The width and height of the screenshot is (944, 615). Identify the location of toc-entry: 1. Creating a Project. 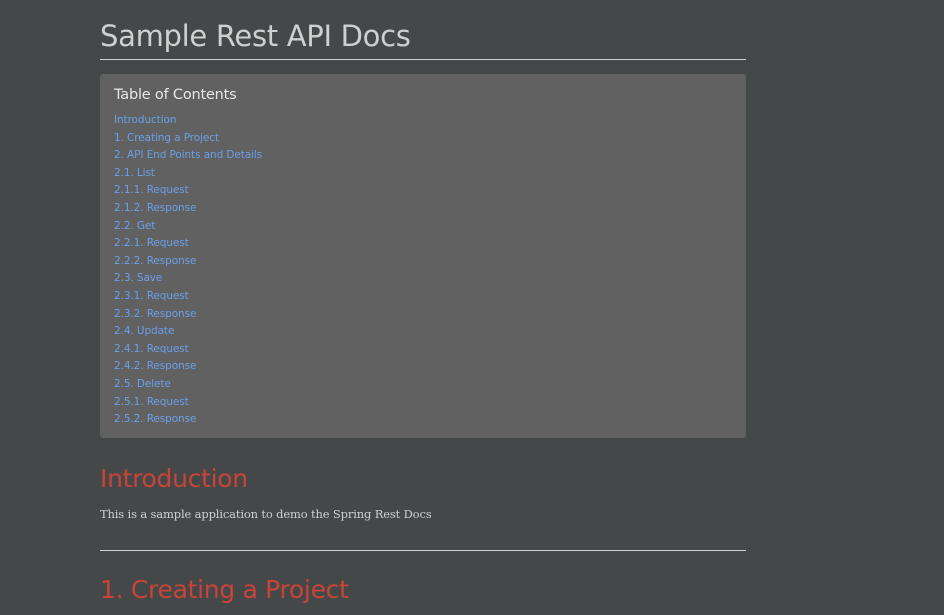
(423, 136).